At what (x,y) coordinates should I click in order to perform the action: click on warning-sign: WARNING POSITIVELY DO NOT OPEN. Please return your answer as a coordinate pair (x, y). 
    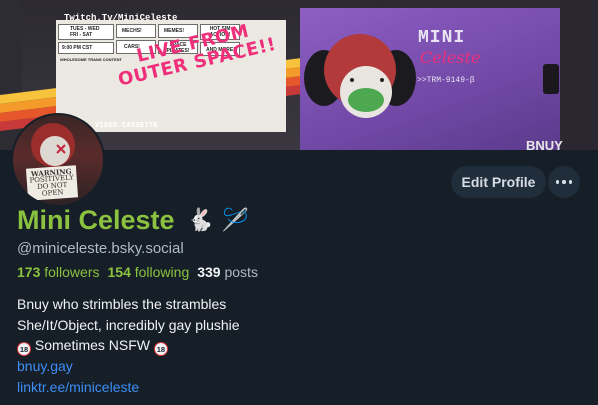
    Looking at the image, I should click on (52, 183).